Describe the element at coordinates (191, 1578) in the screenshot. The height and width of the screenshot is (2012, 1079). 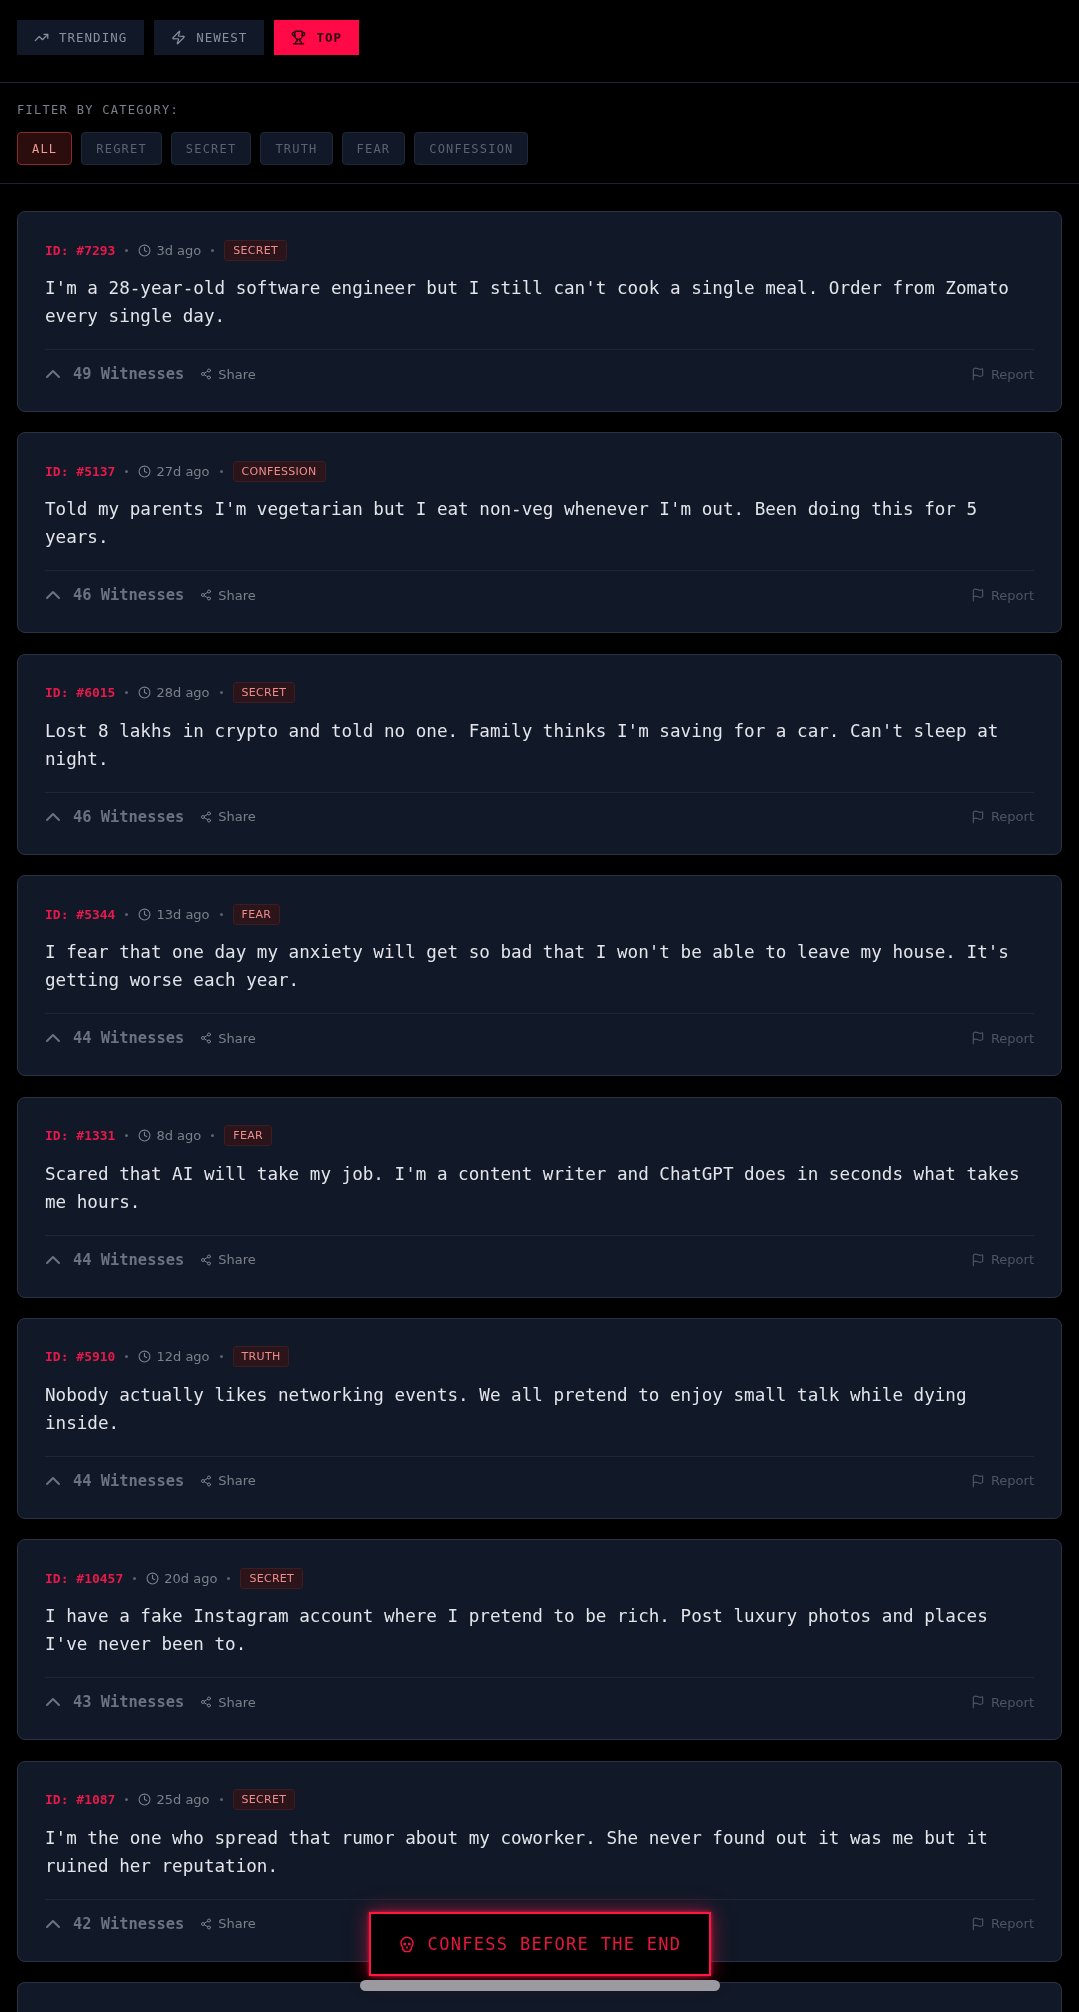
I see `post-time: 20d ago` at that location.